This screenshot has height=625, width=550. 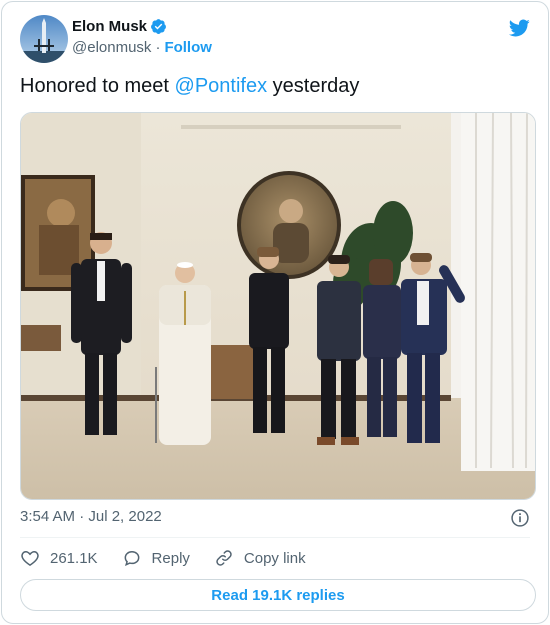 What do you see at coordinates (275, 537) in the screenshot?
I see `divider` at bounding box center [275, 537].